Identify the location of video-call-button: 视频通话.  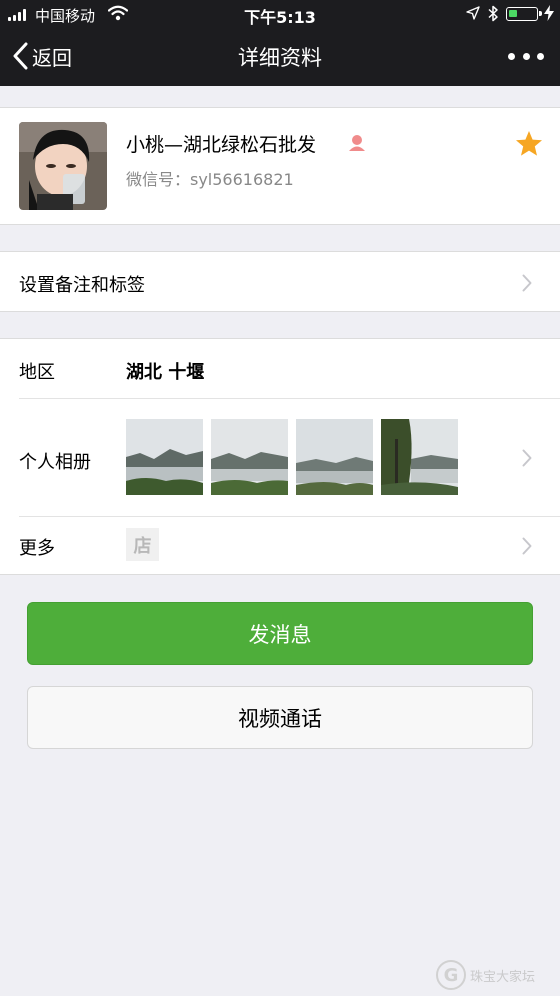
(280, 717).